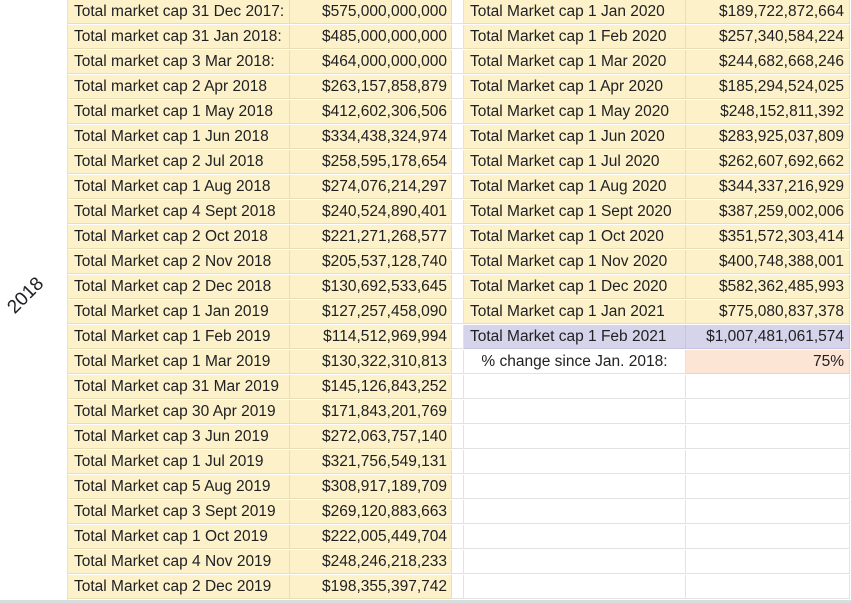 The image size is (851, 603). Describe the element at coordinates (179, 87) in the screenshot. I see `left-date-label-cell: Total market cap 2 Apr 2018` at that location.